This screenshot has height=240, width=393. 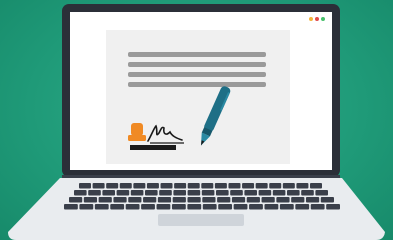 I want to click on window-dot-green, so click(x=323, y=19).